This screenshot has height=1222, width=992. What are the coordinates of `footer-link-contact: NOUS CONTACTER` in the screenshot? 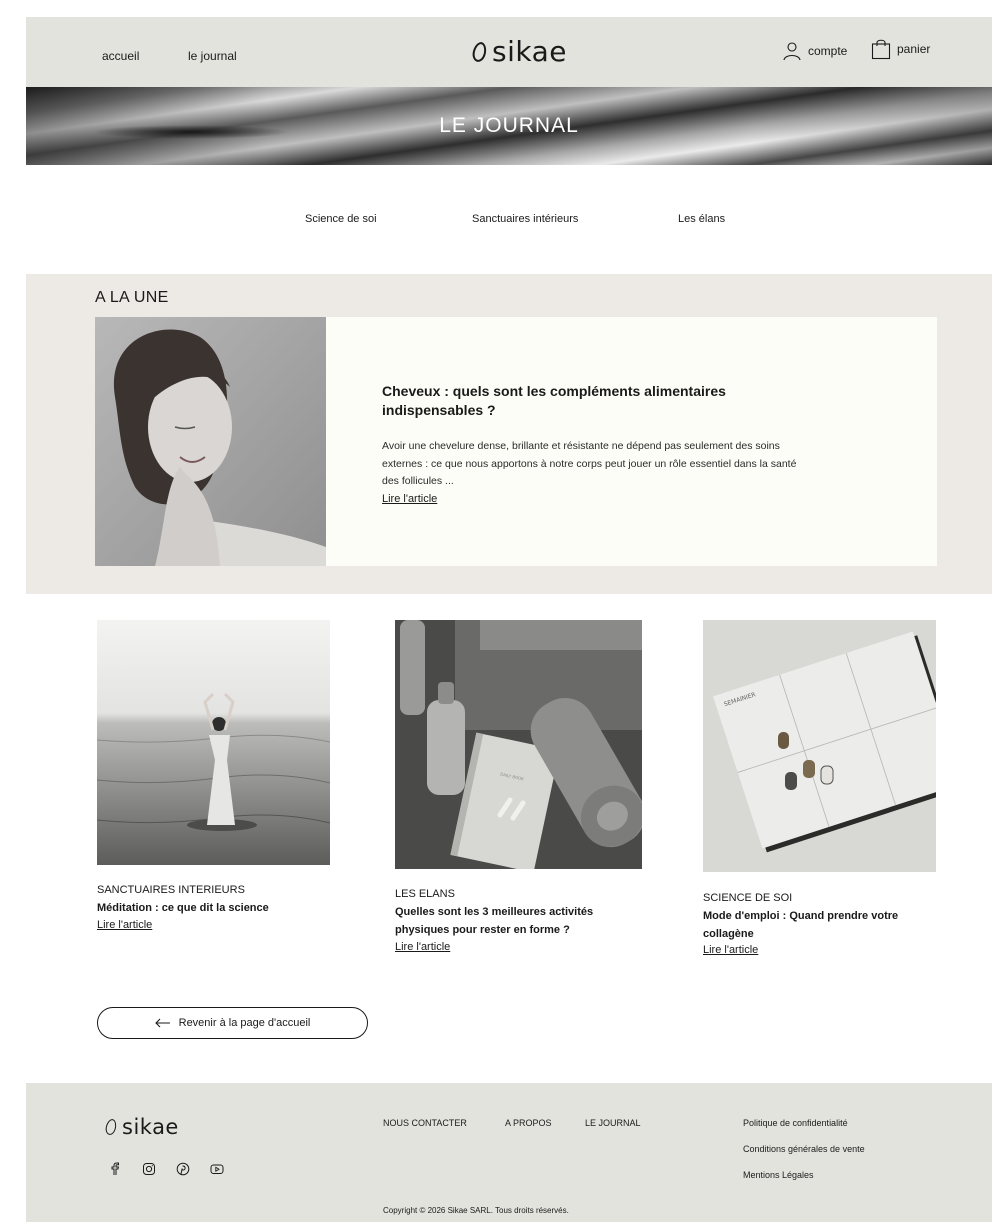 It's located at (425, 1123).